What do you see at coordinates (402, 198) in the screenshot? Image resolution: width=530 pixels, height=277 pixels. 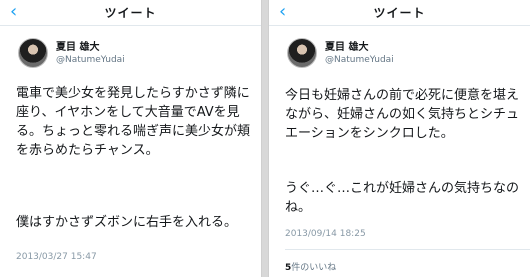 I see `tweet-text-paragraph-2: うぐ…ぐ…これが妊婦さんの気持ちなのね。` at bounding box center [402, 198].